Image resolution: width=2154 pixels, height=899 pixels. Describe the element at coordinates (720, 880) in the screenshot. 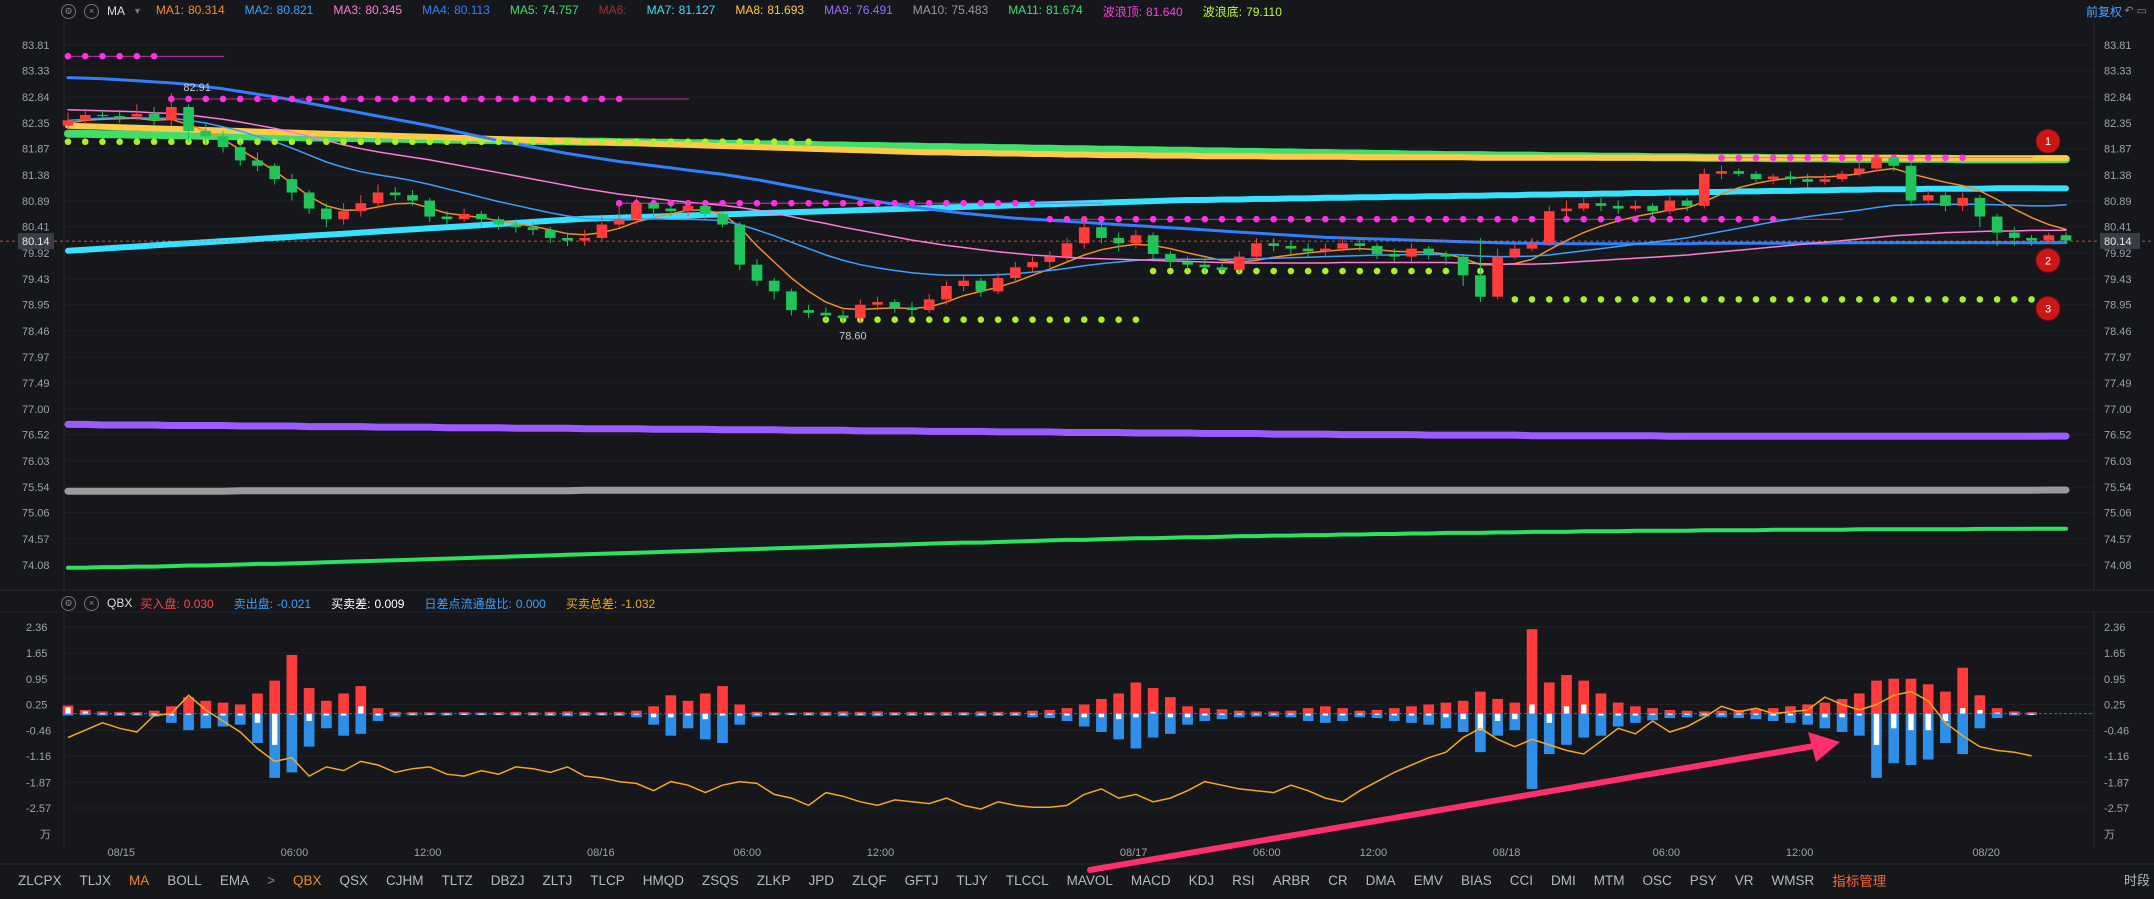

I see `tab-zsqs: ZSQS` at that location.